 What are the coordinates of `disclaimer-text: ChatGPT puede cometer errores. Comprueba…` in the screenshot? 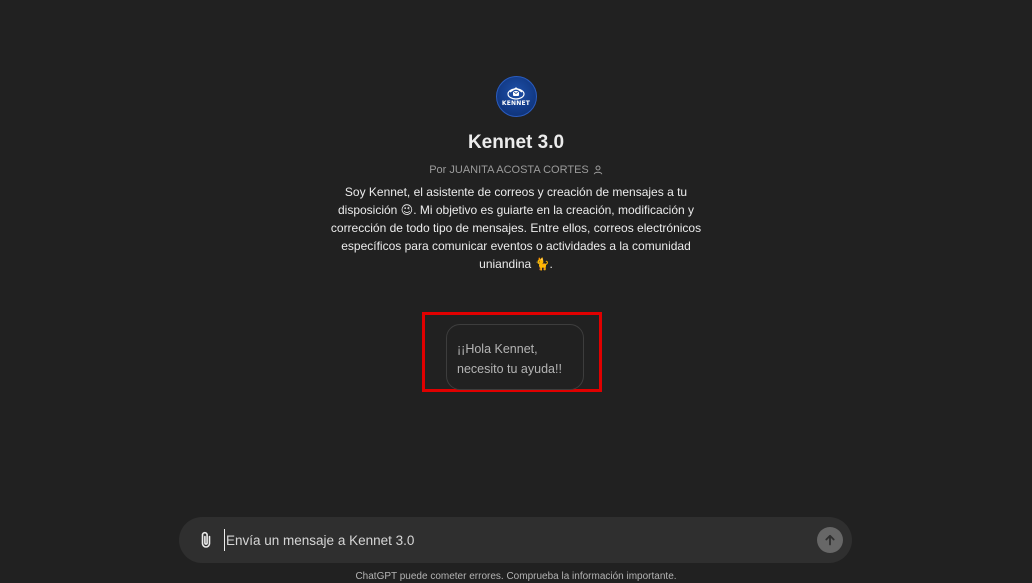 It's located at (516, 576).